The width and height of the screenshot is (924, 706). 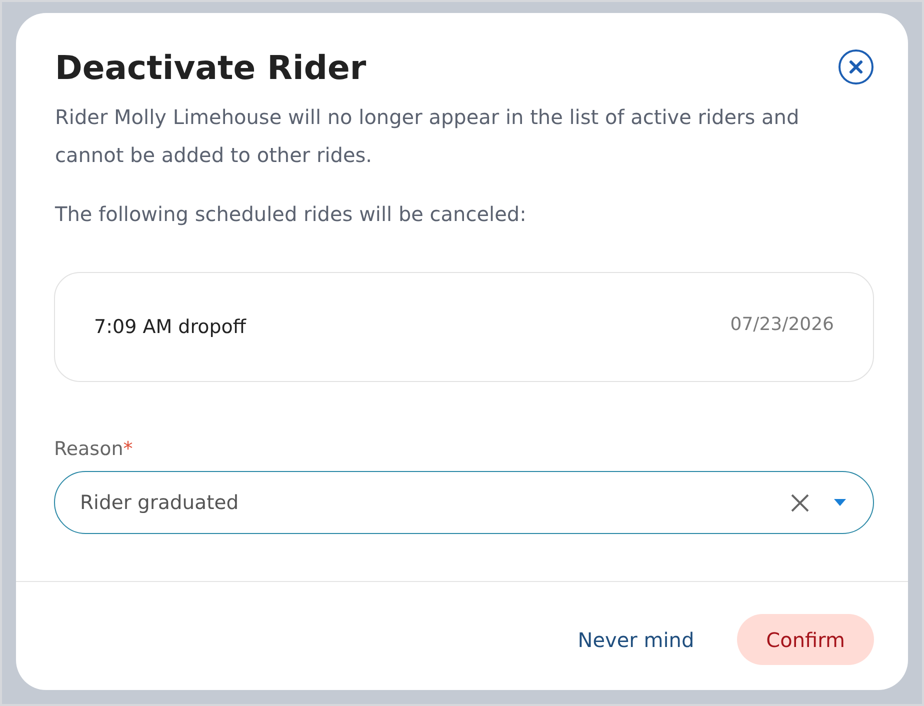 I want to click on reason-label: Reason*, so click(x=93, y=449).